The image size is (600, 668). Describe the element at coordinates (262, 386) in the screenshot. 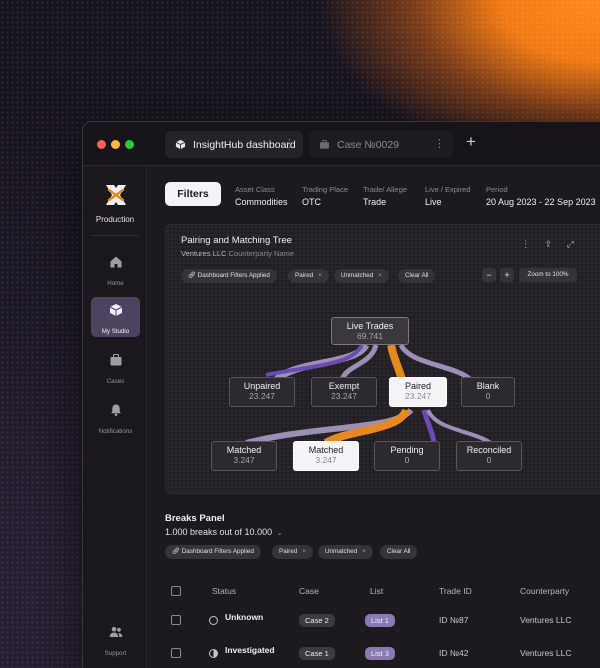

I see `node-label: Unpaired` at that location.